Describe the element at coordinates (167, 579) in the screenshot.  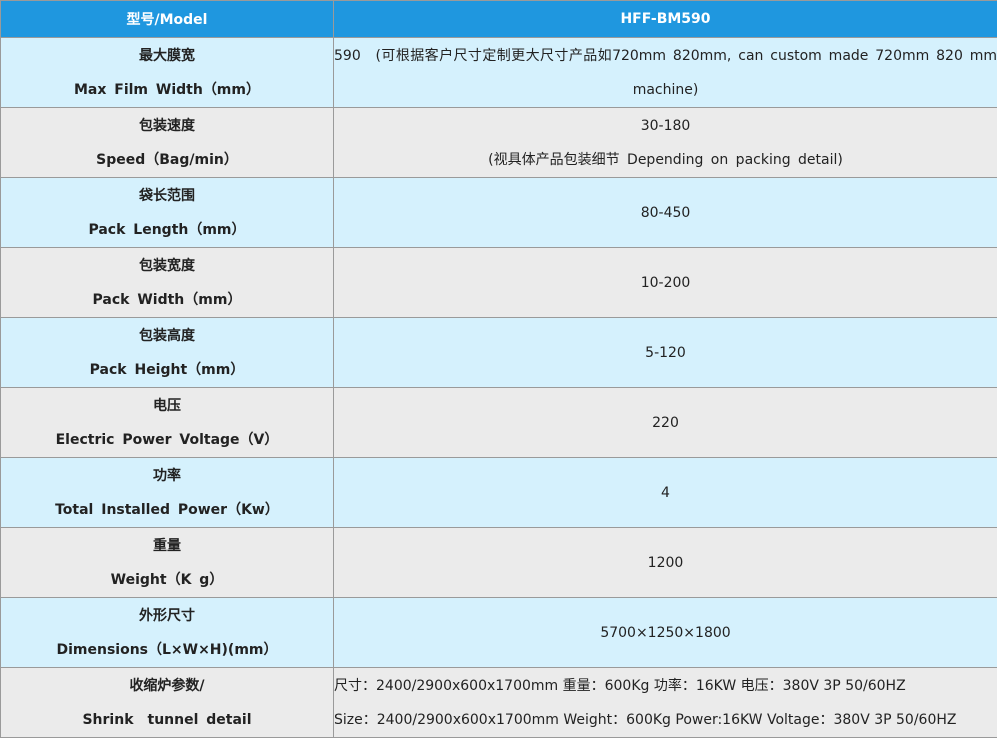
I see `label-en: Weight（K g）` at that location.